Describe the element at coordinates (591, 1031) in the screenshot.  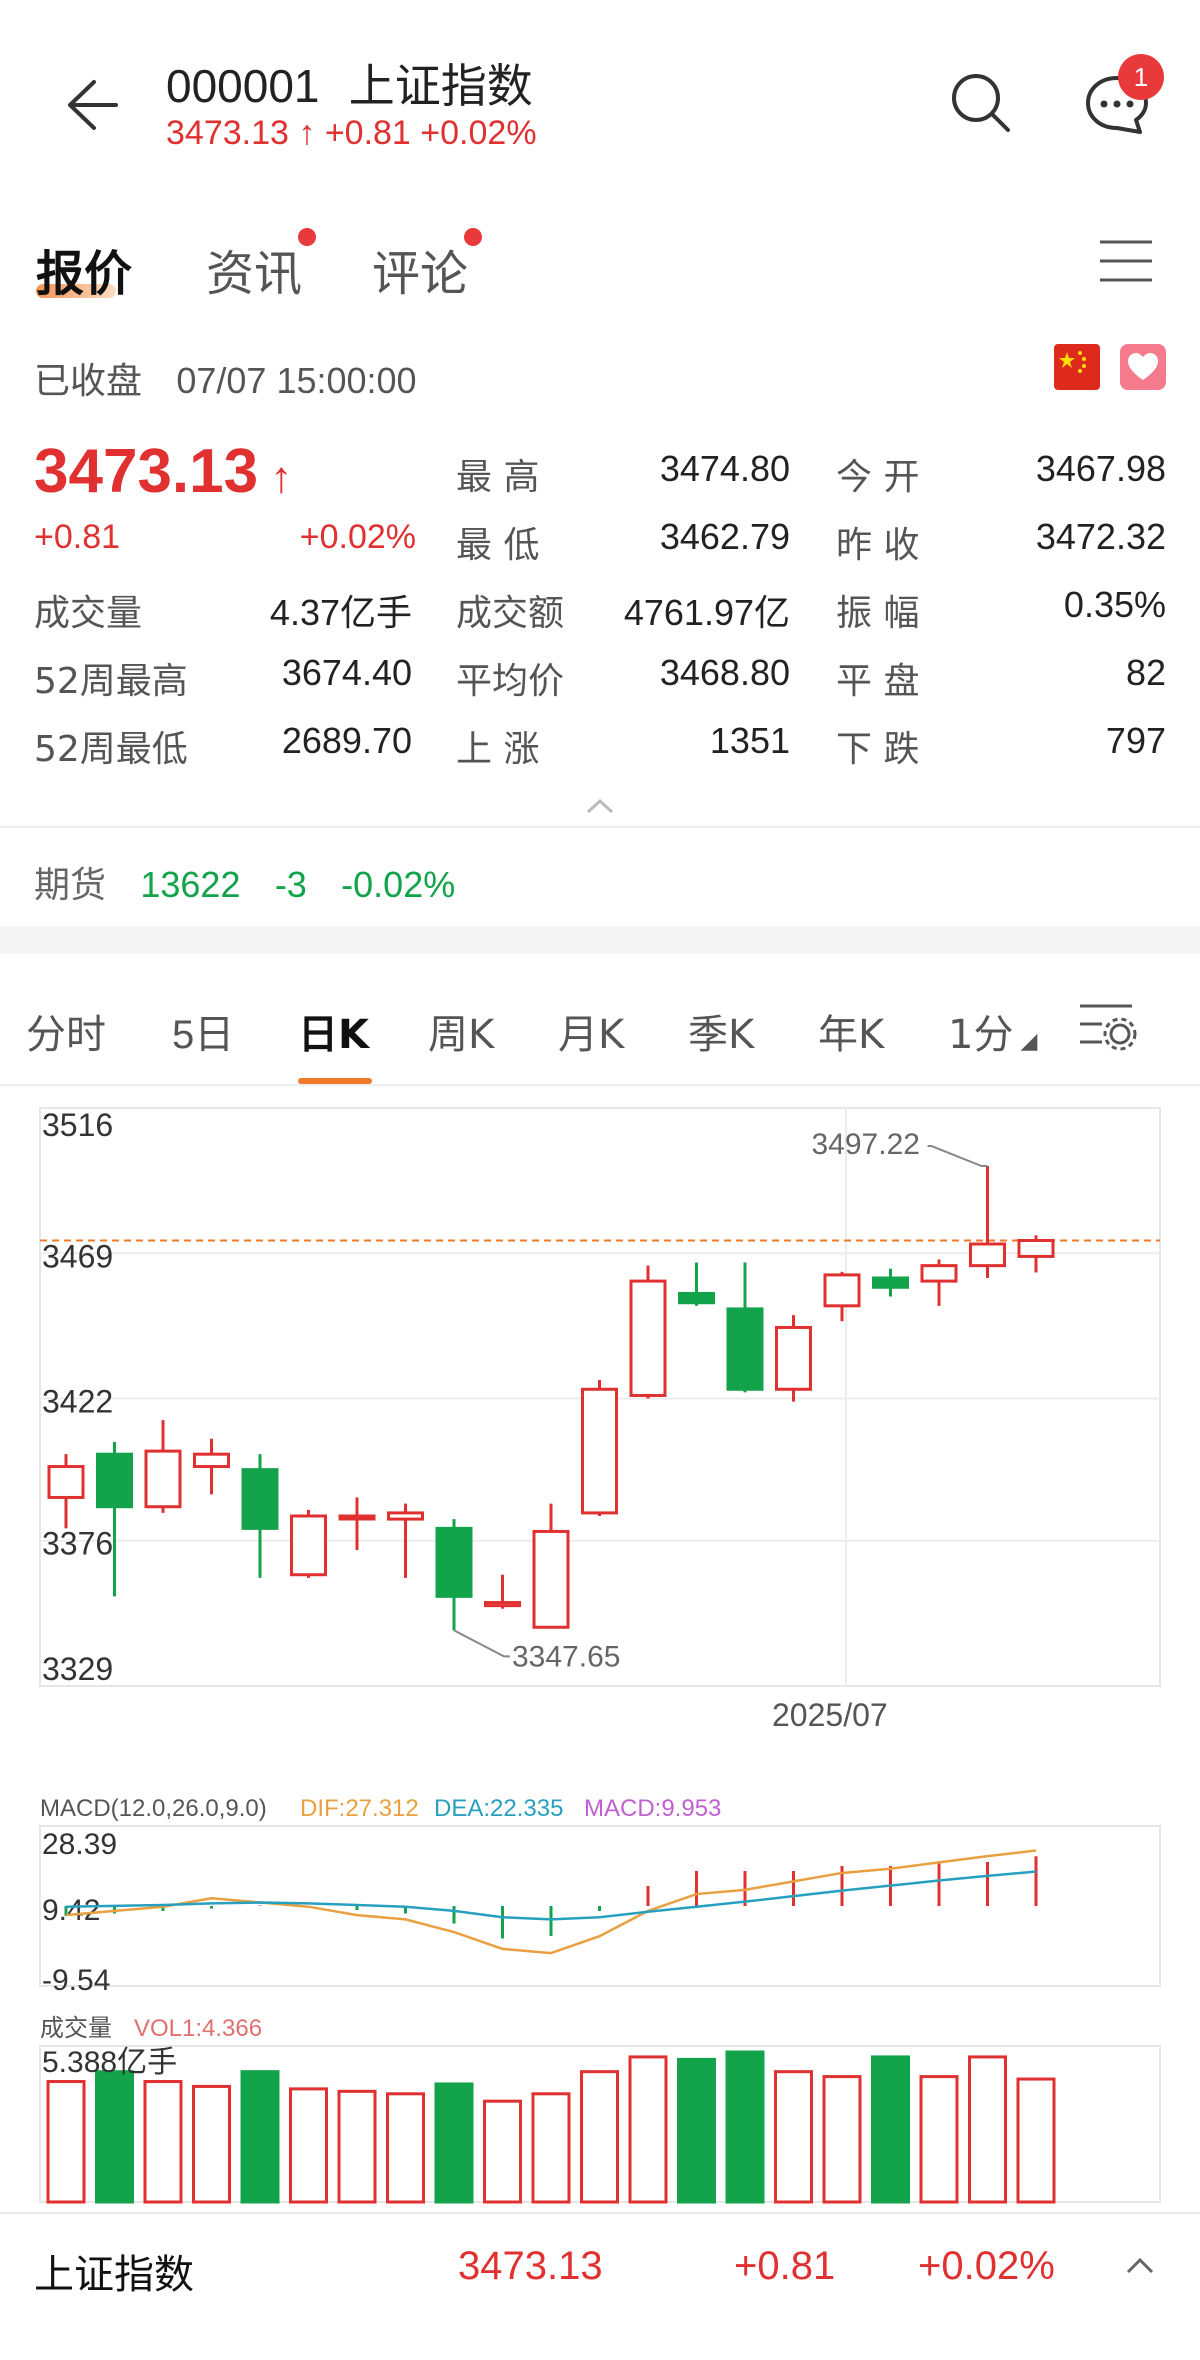
I see `period-tab-monthly-k: 月K` at that location.